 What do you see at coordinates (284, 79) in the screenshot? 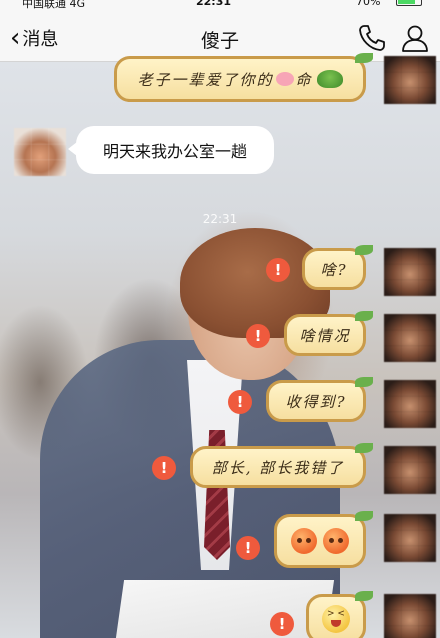
I see `pig-emoji-icon` at bounding box center [284, 79].